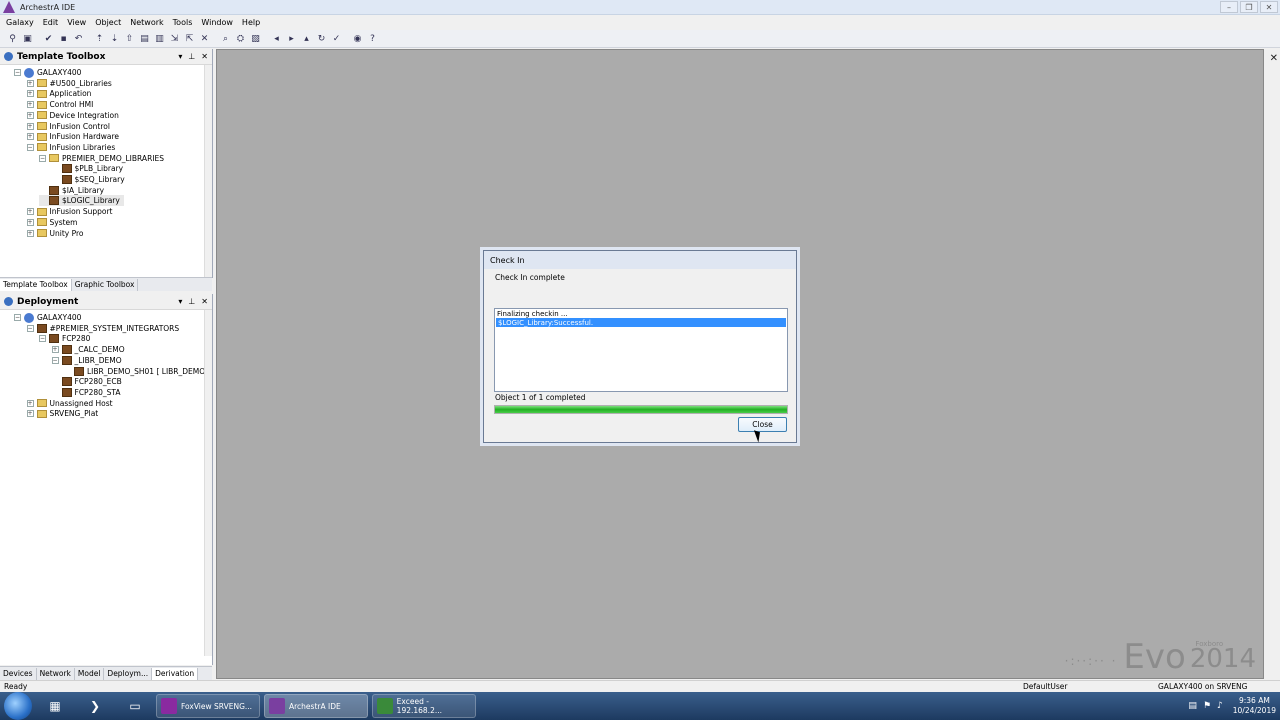  What do you see at coordinates (372, 38) in the screenshot?
I see `help-icon: ?` at bounding box center [372, 38].